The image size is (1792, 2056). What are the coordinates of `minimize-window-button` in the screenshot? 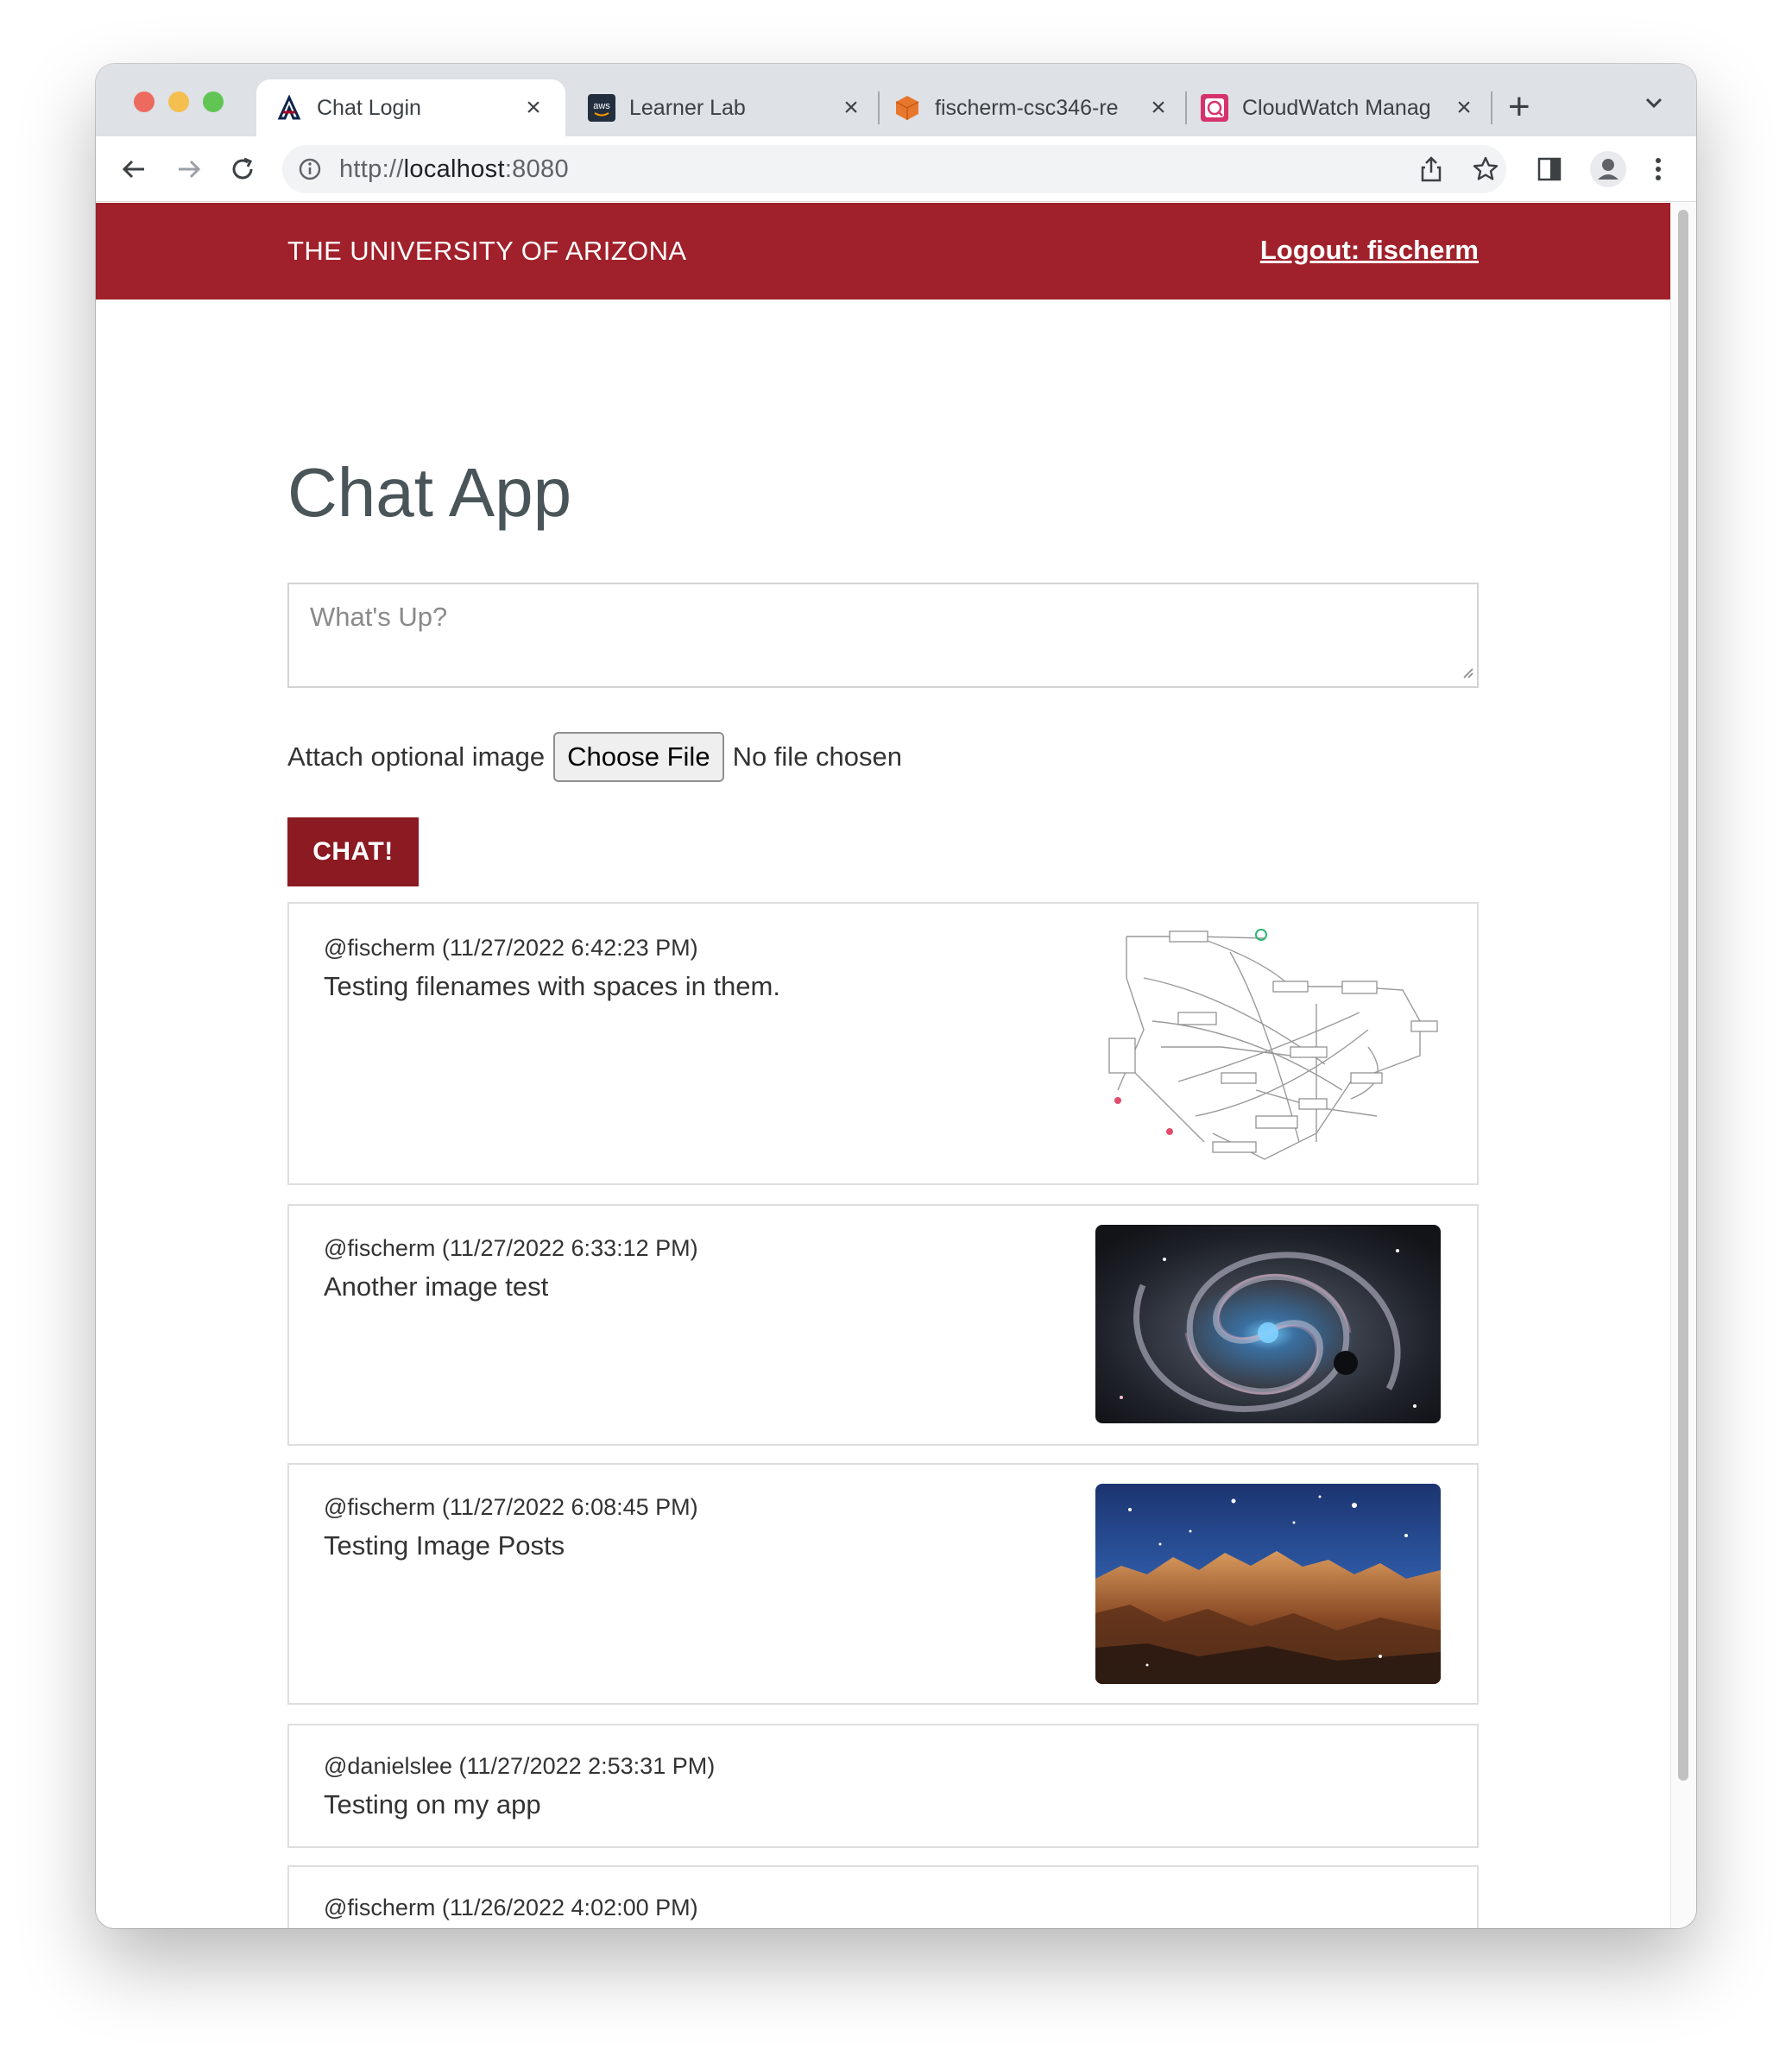 It's located at (178, 102).